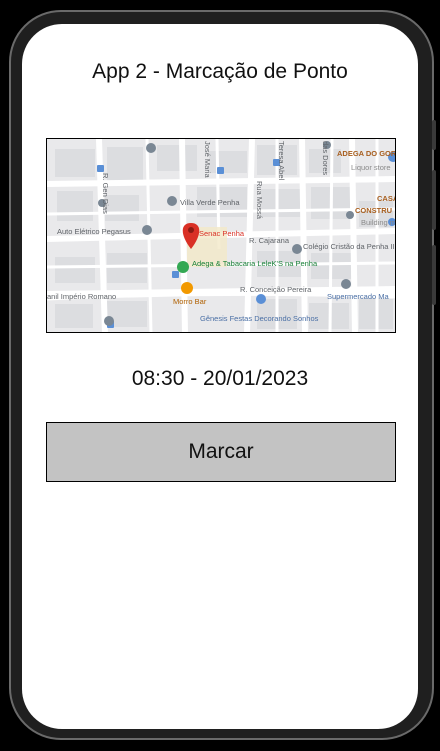 The height and width of the screenshot is (751, 440). I want to click on map-label-gen-dias: R. Gen Dias, so click(105, 193).